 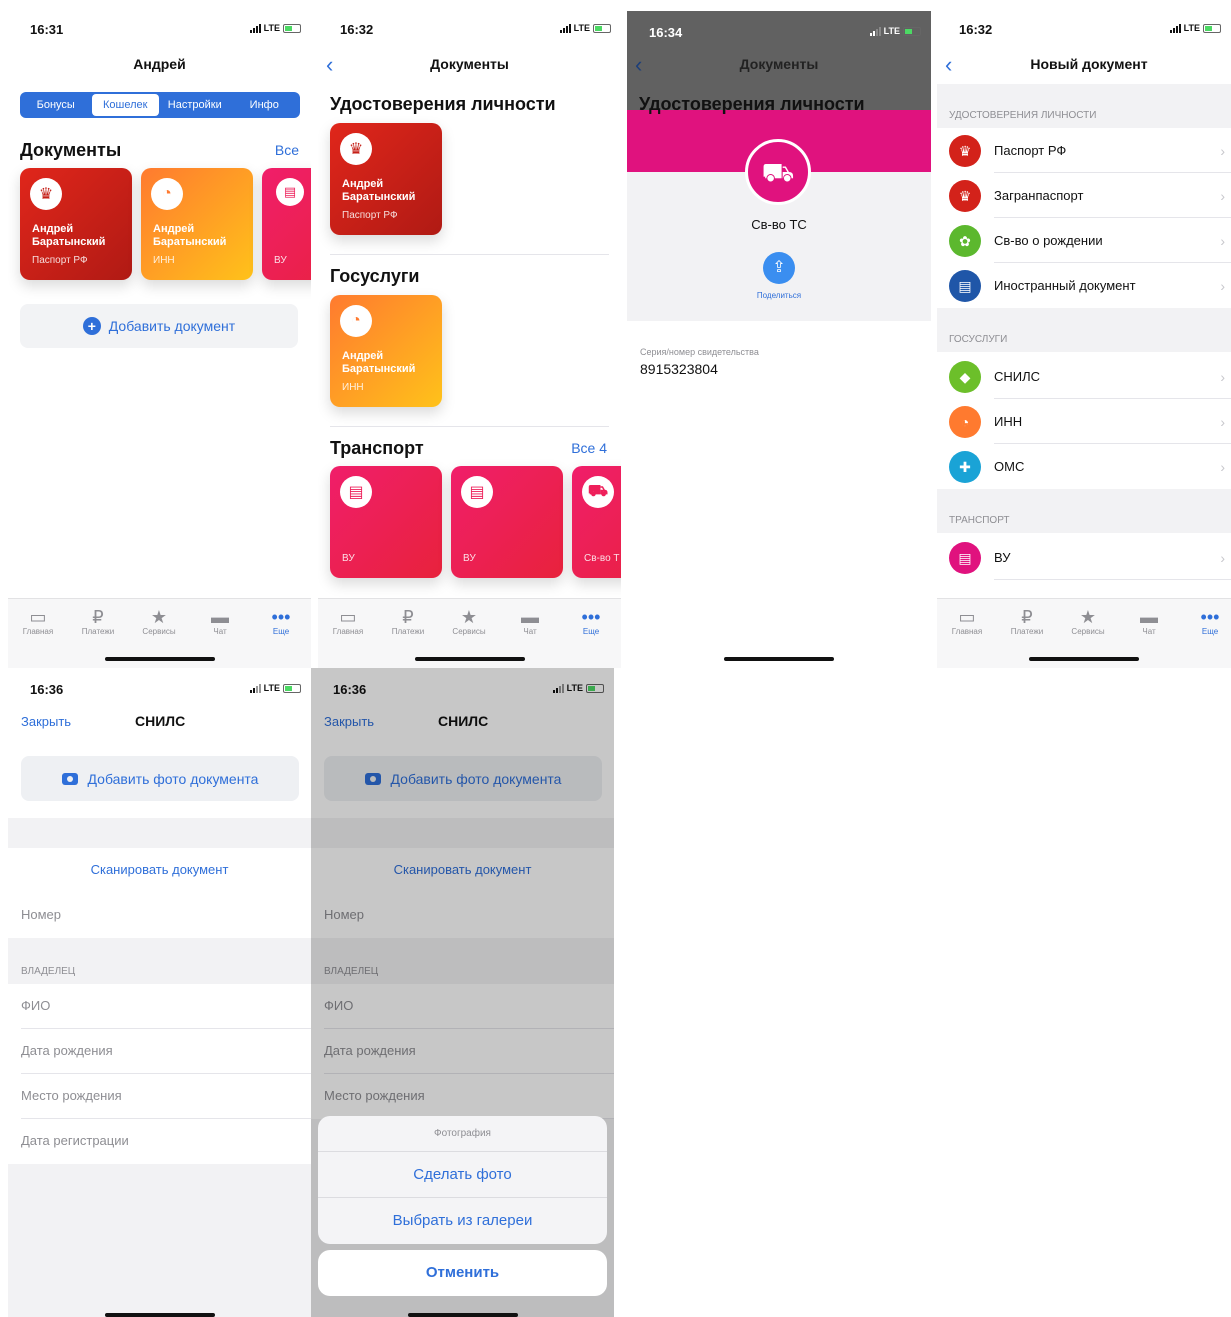 I want to click on add-photo-label: Добавить фото документа, so click(x=173, y=778).